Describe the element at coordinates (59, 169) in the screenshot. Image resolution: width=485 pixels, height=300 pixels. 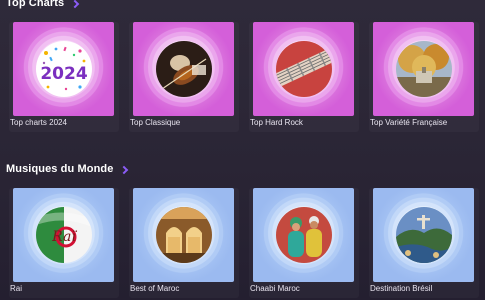
I see `section-title: Musiques du Monde` at that location.